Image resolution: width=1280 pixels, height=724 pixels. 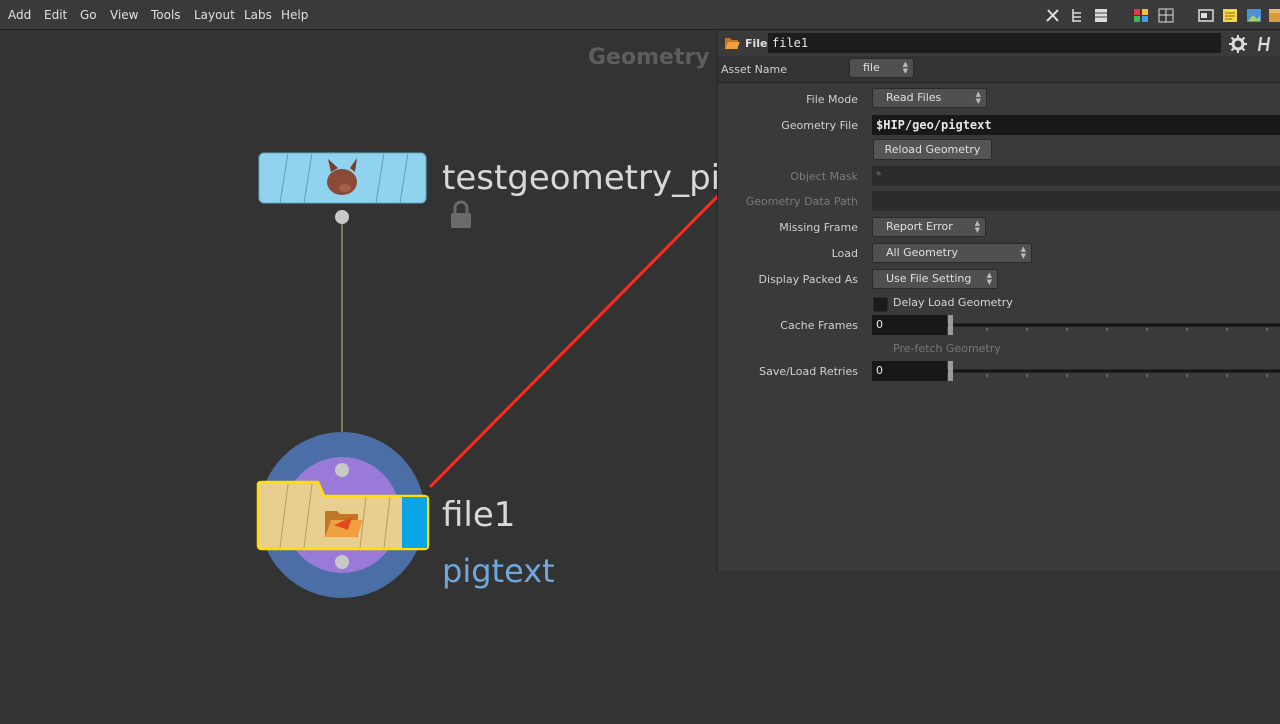 I want to click on node-sublabel-file1: pigtext, so click(x=498, y=571).